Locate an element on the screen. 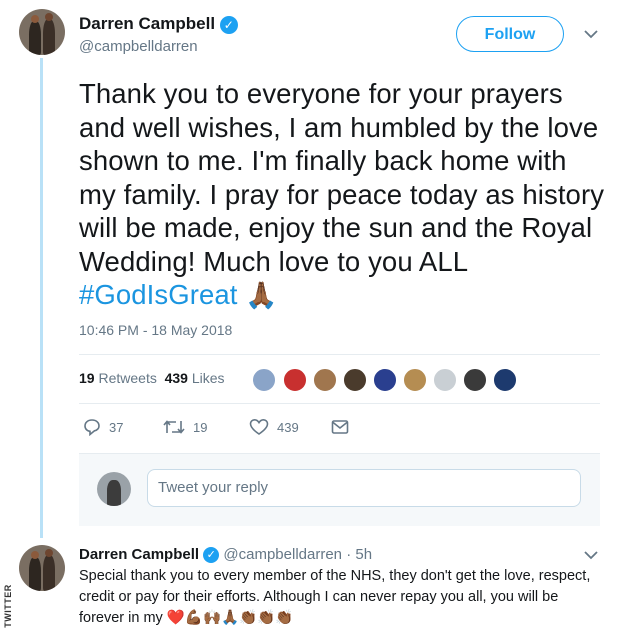  retweet-icon is located at coordinates (174, 427).